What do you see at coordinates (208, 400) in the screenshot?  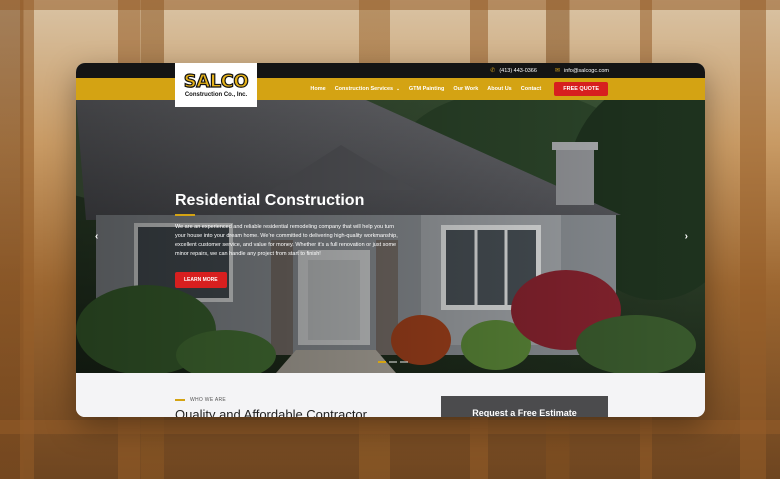 I see `eyebrow-label: WHO WE ARE` at bounding box center [208, 400].